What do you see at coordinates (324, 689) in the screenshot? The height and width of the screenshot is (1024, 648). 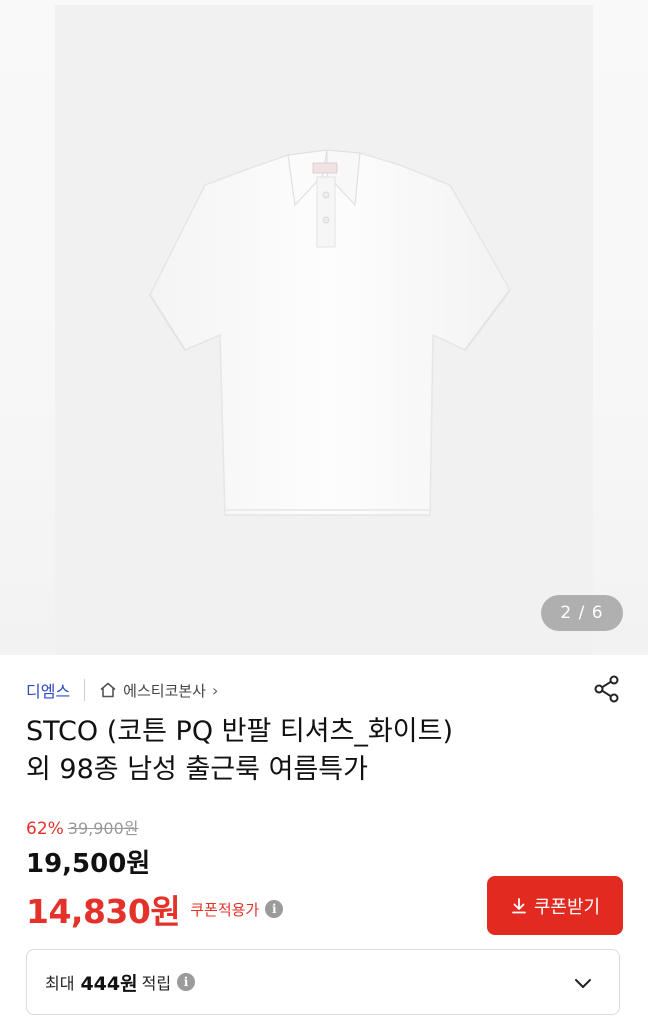 I see `seller-row: 디엠스 에스티코본사 ›` at bounding box center [324, 689].